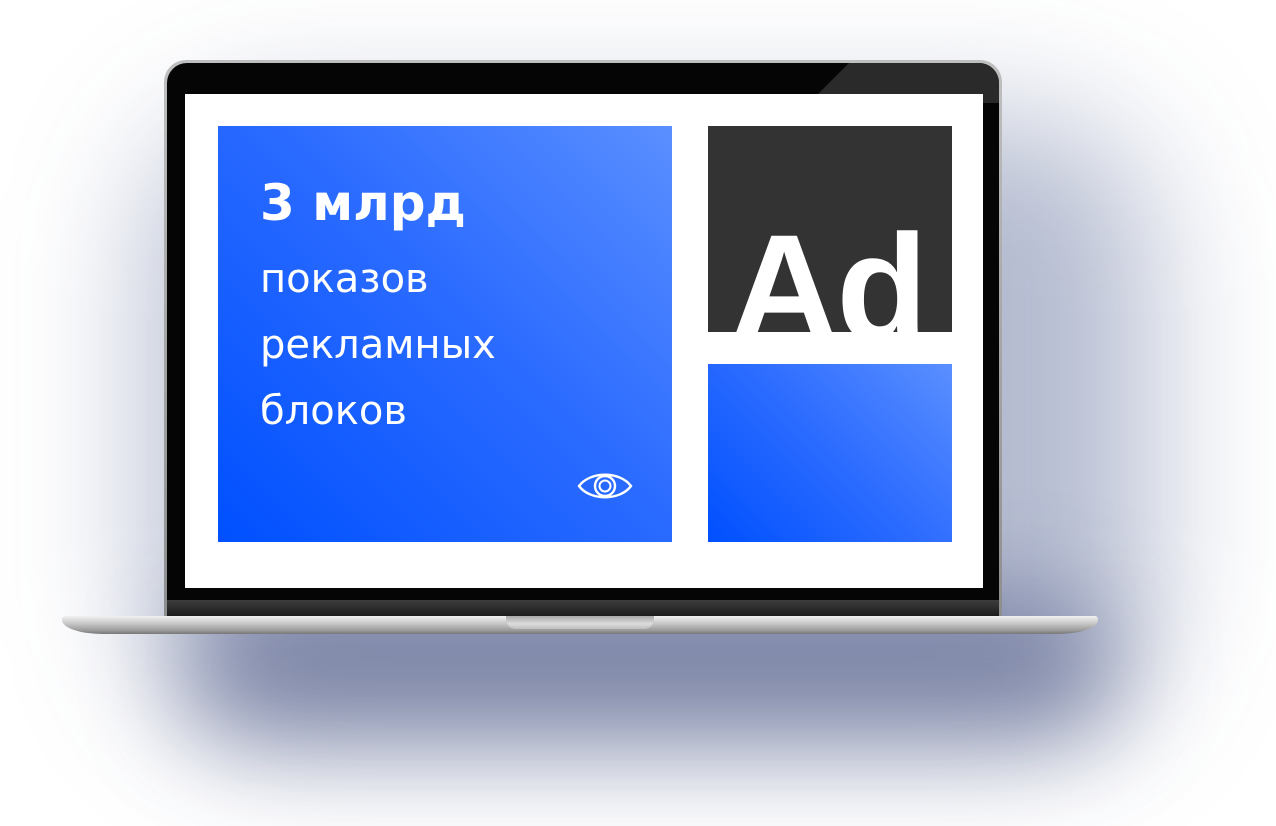 The image size is (1276, 826). What do you see at coordinates (583, 608) in the screenshot?
I see `laptop-hinge` at bounding box center [583, 608].